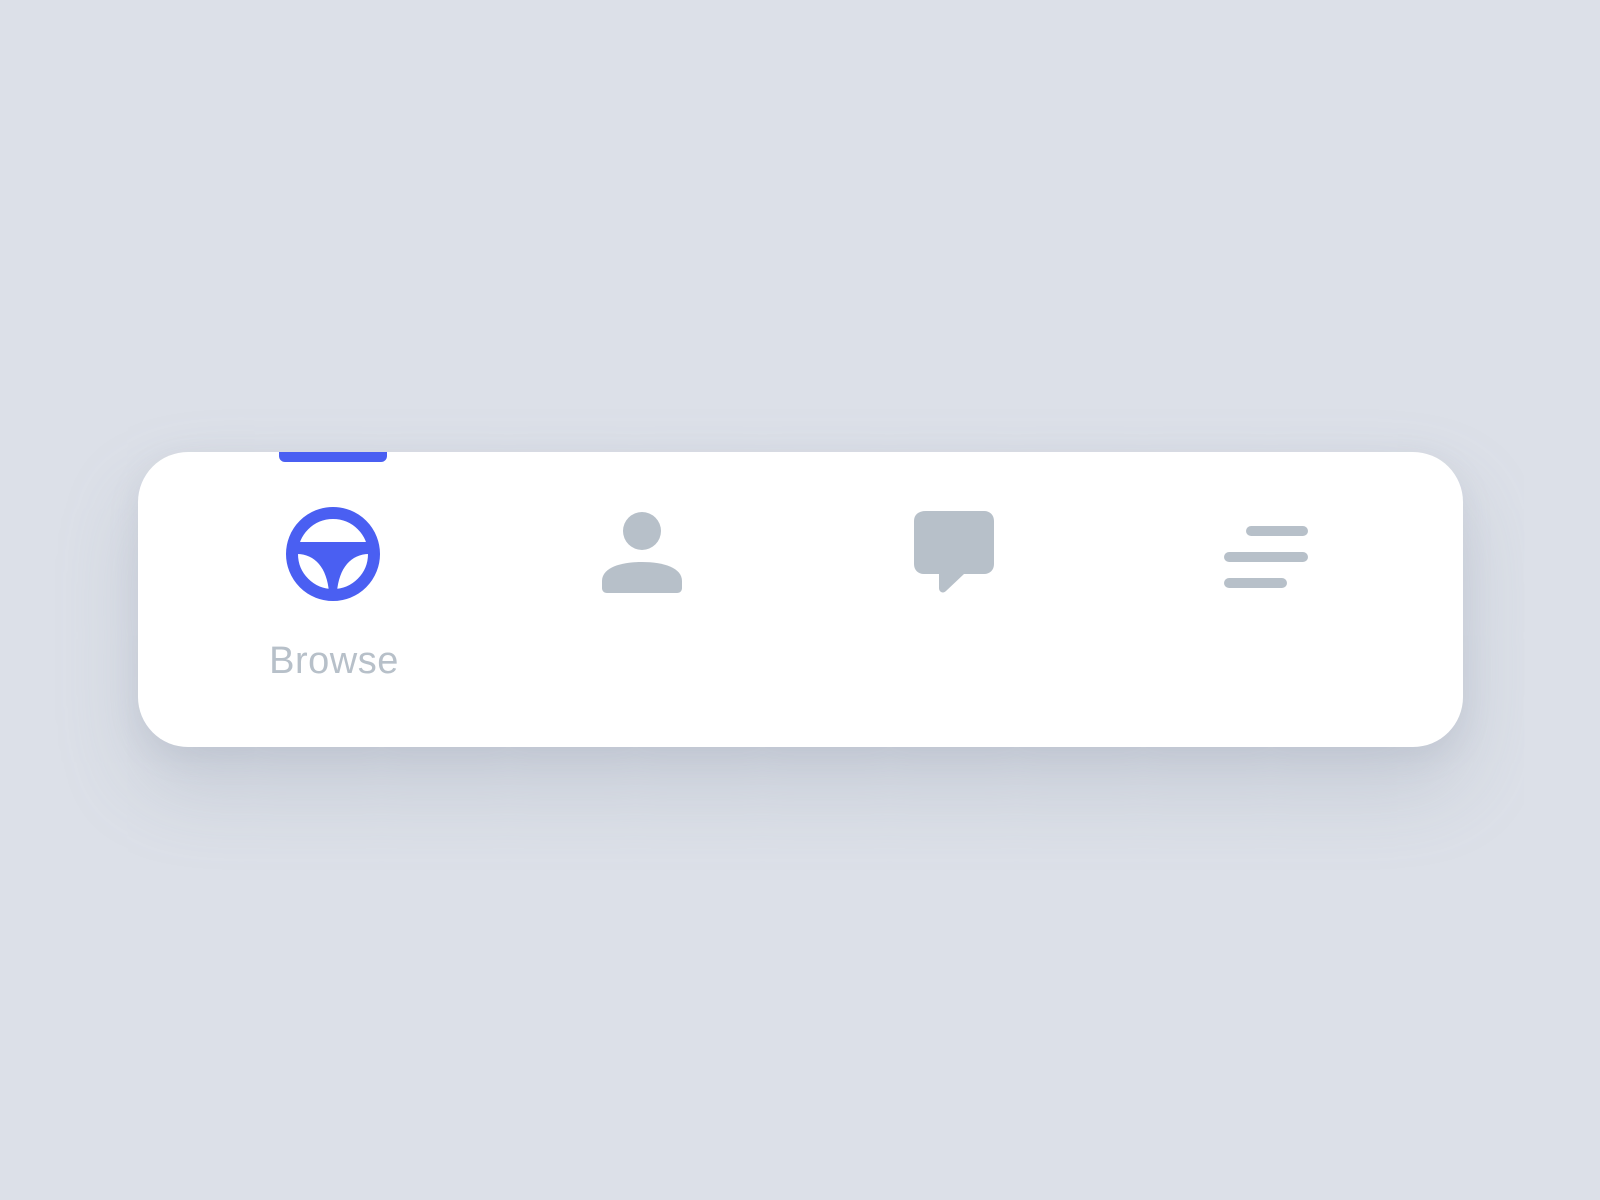  What do you see at coordinates (642, 552) in the screenshot?
I see `person-icon` at bounding box center [642, 552].